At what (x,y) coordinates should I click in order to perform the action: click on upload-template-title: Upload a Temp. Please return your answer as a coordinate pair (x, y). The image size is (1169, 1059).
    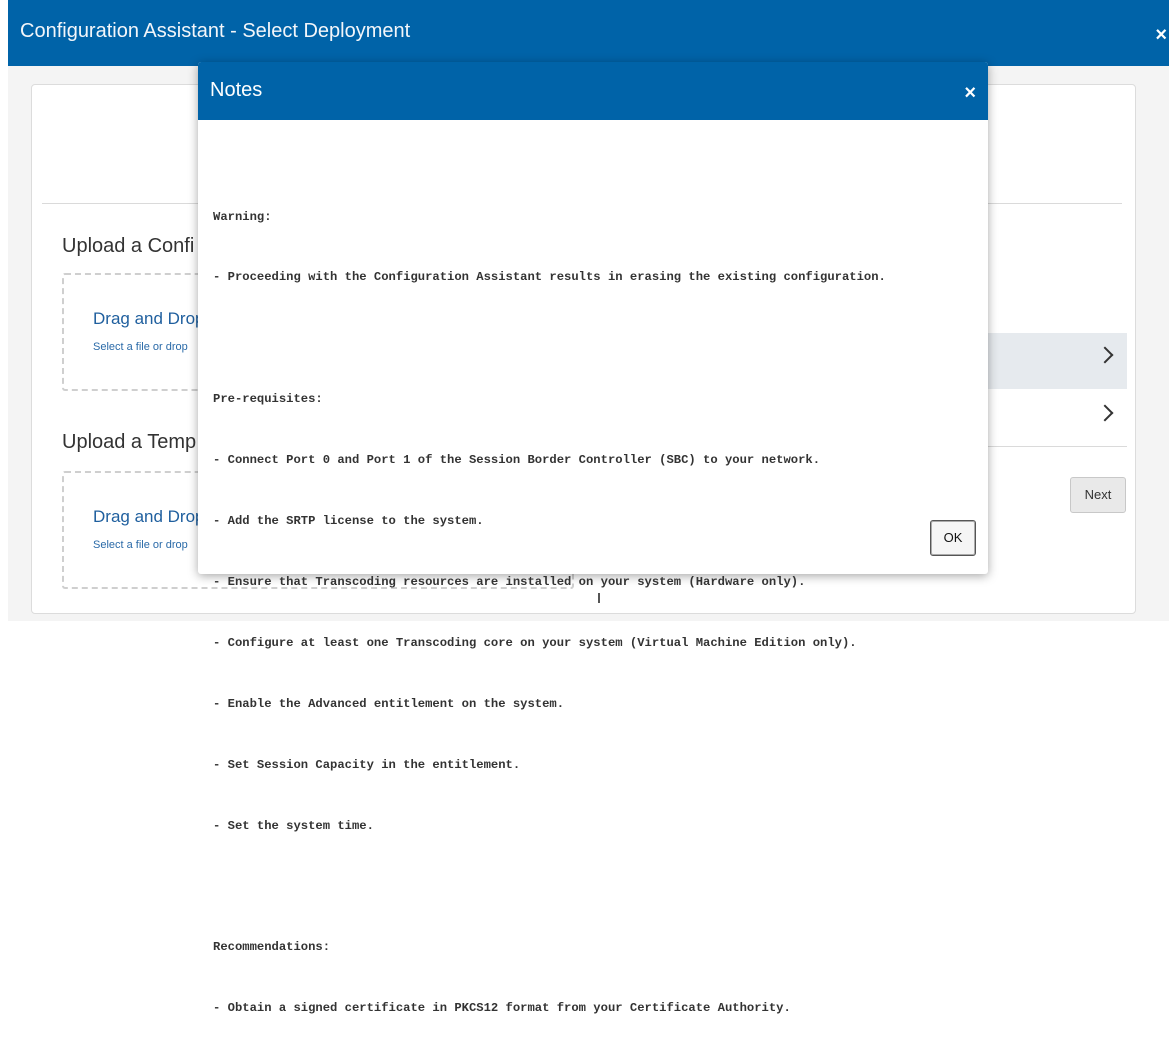
    Looking at the image, I should click on (129, 442).